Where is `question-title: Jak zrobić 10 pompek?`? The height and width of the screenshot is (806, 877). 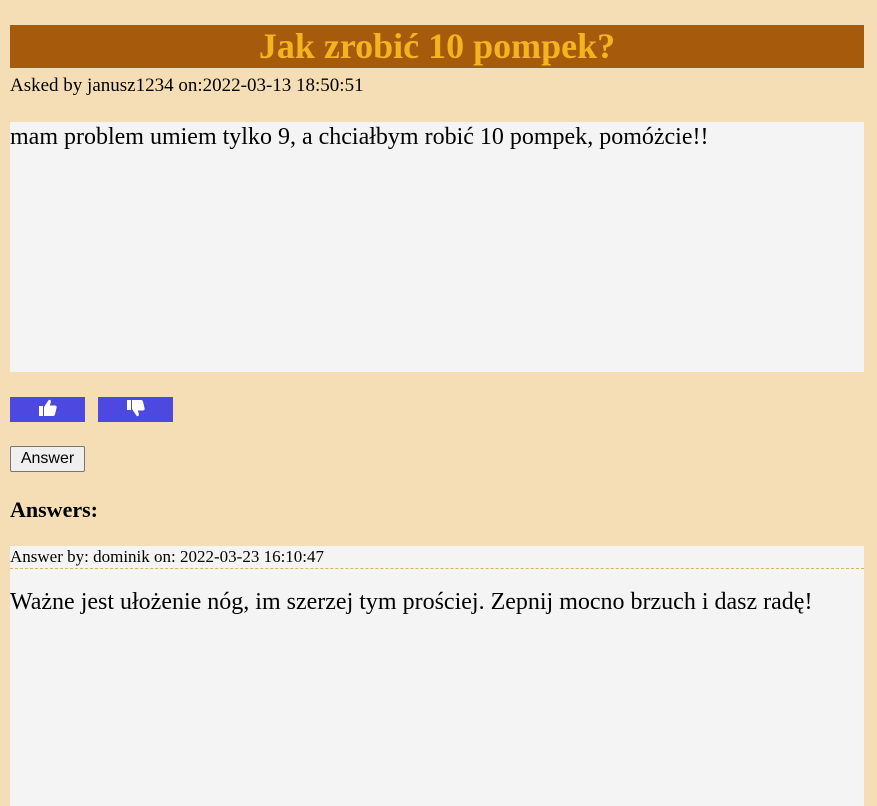 question-title: Jak zrobić 10 pompek? is located at coordinates (437, 46).